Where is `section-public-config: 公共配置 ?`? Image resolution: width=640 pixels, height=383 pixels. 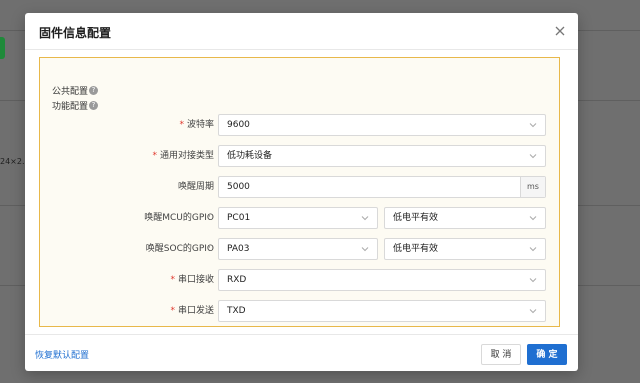
section-public-config: 公共配置 ? is located at coordinates (75, 90).